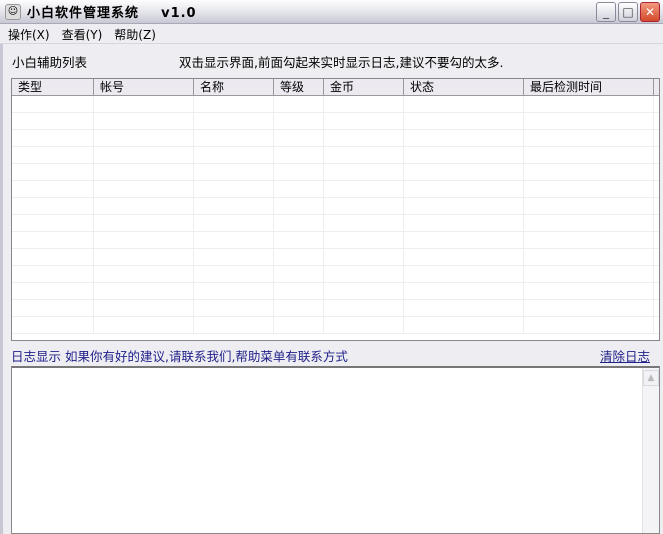 This screenshot has height=534, width=663. Describe the element at coordinates (82, 34) in the screenshot. I see `menu-view: 查看(Y)` at that location.